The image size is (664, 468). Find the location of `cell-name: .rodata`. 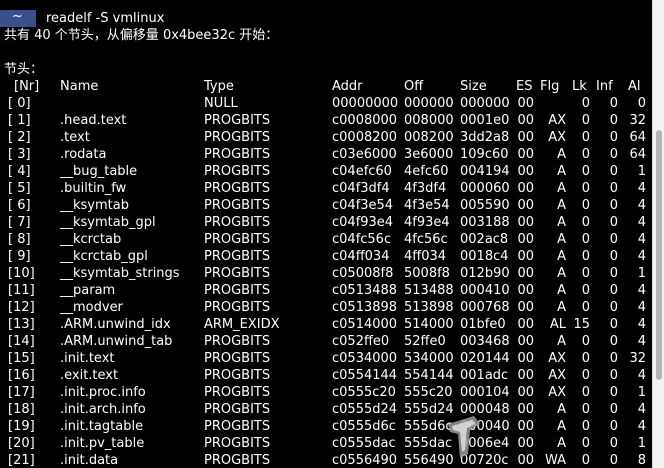

cell-name: .rodata is located at coordinates (83, 154).